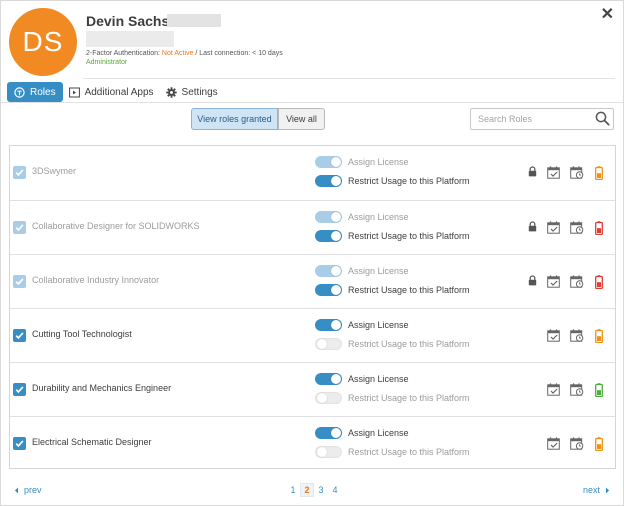 The height and width of the screenshot is (506, 624). What do you see at coordinates (335, 490) in the screenshot?
I see `page-link-4: 4` at bounding box center [335, 490].